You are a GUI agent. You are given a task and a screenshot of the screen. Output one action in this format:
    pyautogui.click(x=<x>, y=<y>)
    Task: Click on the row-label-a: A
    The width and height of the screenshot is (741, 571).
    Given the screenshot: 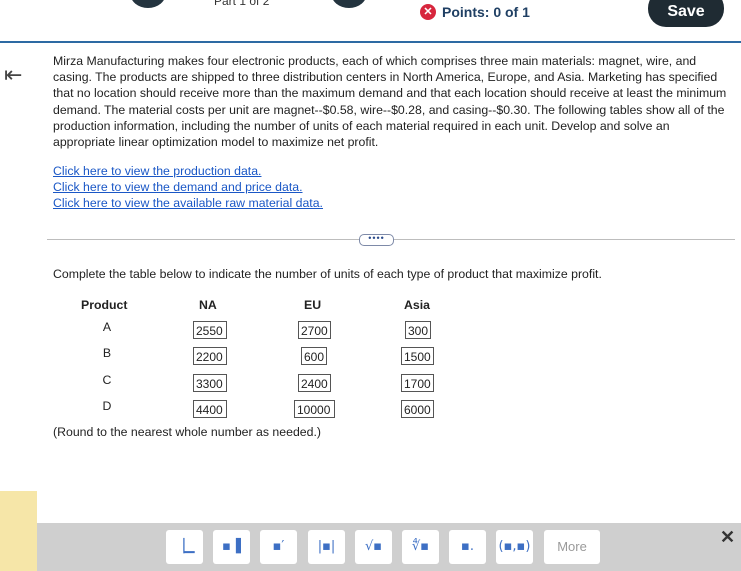 What is the action you would take?
    pyautogui.click(x=107, y=327)
    